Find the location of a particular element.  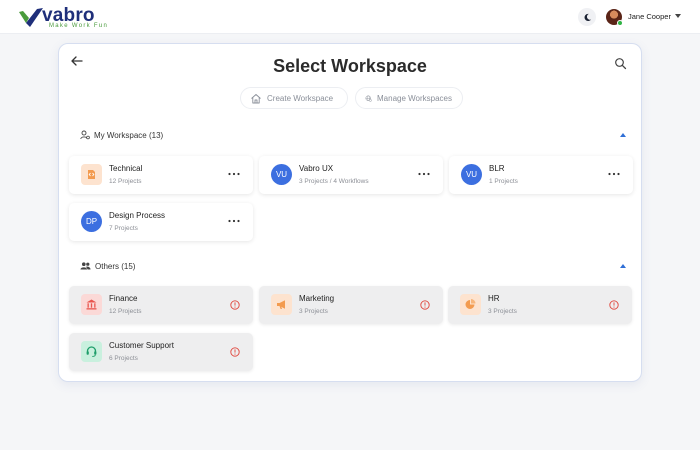

logo-checkmark-icon is located at coordinates (31, 17).